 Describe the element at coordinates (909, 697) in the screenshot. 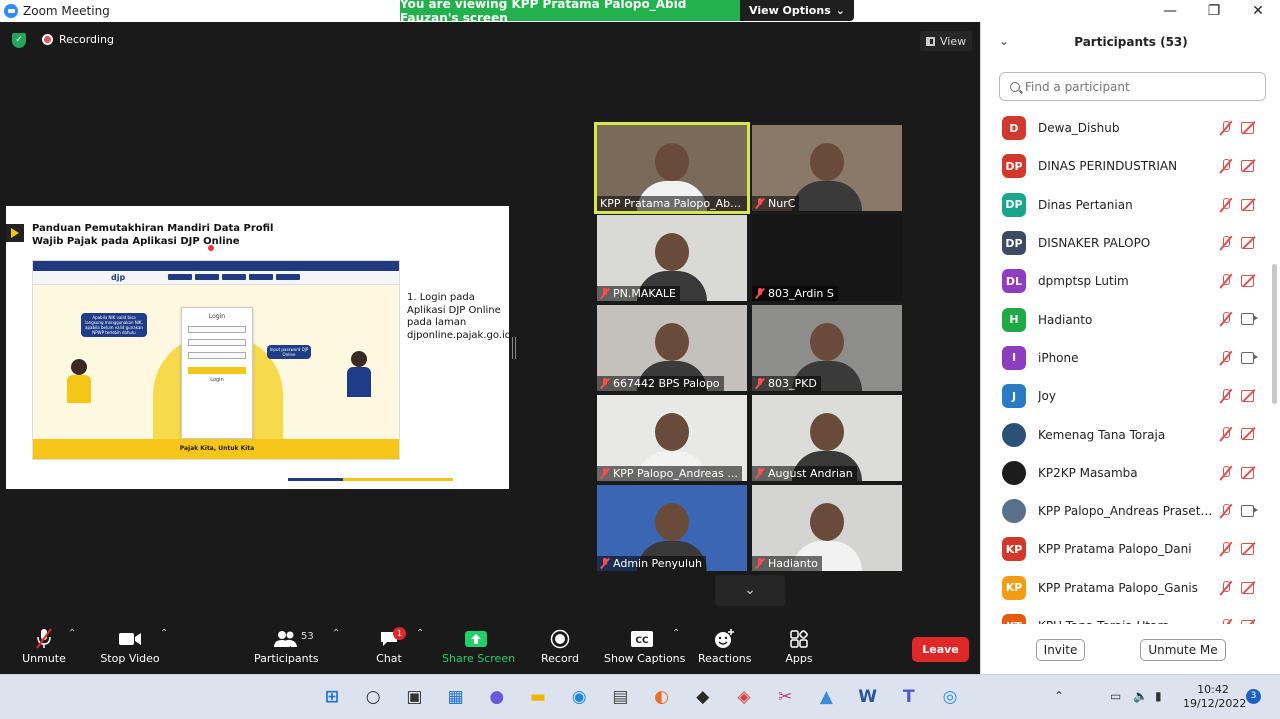

I see `teams-icon: T` at that location.